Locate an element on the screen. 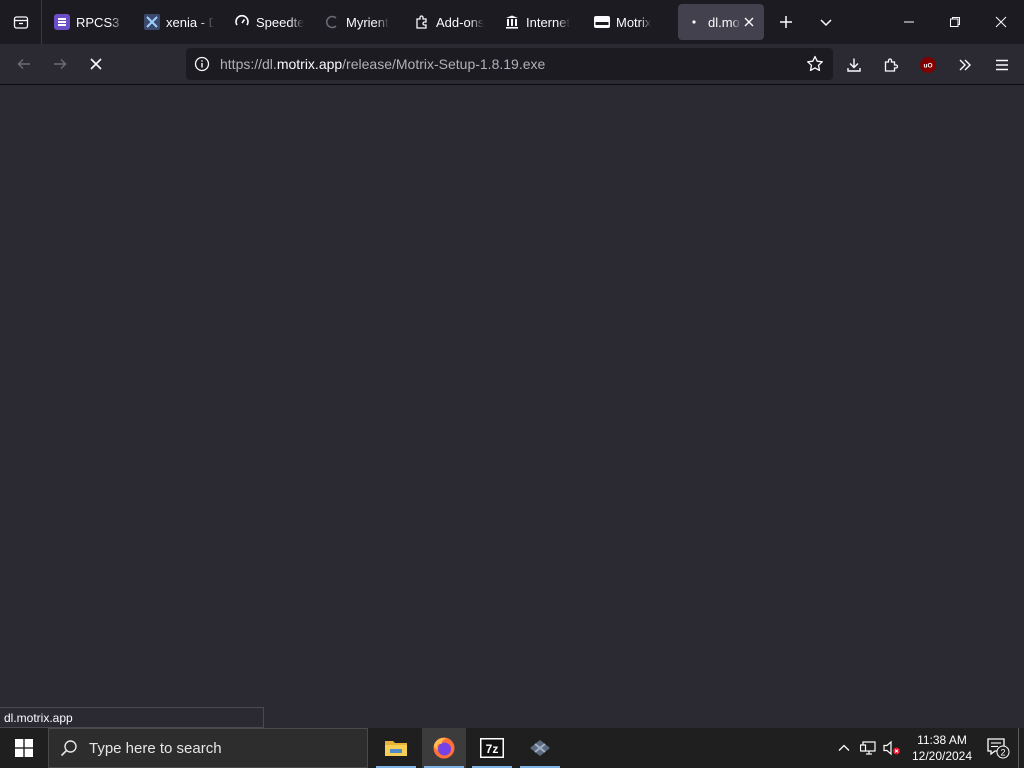 Image resolution: width=1024 pixels, height=768 pixels. tab-speedtest: Speedtest is located at coordinates (269, 22).